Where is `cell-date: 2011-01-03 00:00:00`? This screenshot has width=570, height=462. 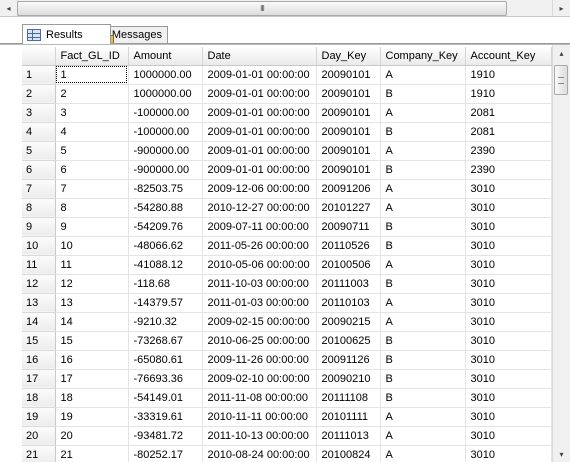 cell-date: 2011-01-03 00:00:00 is located at coordinates (259, 303).